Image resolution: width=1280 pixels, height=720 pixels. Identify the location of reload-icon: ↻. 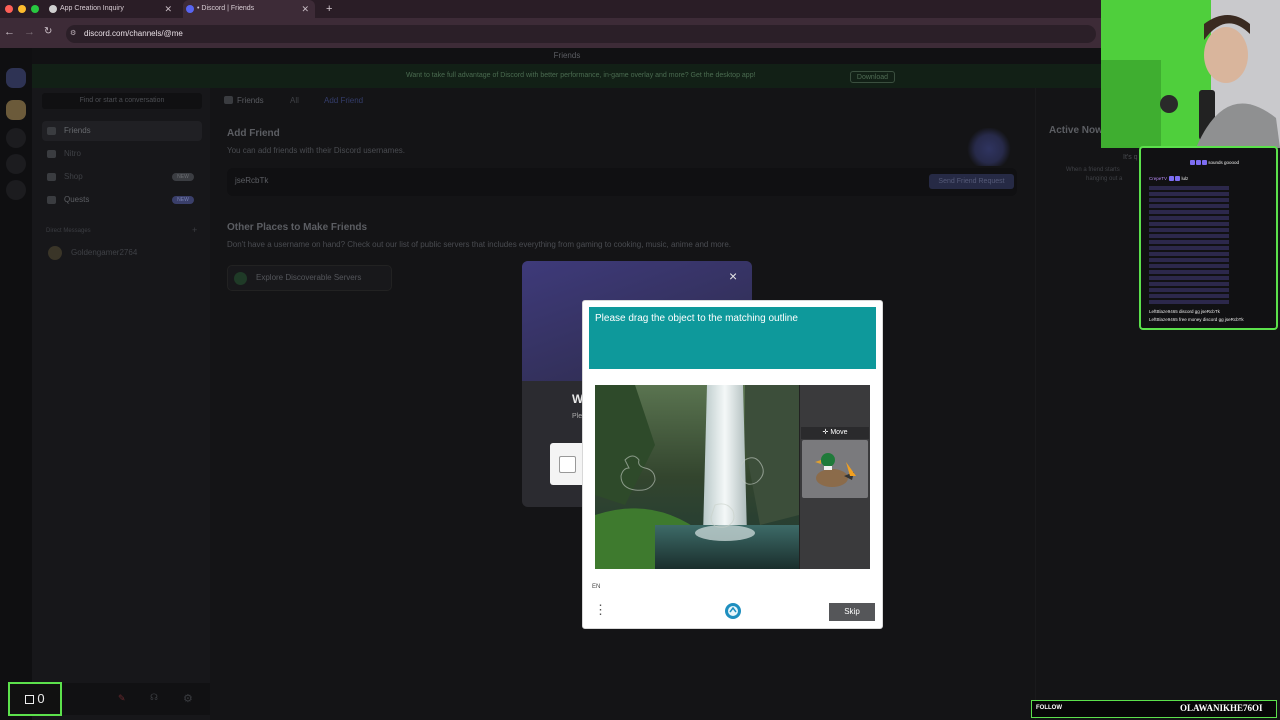
(48, 31).